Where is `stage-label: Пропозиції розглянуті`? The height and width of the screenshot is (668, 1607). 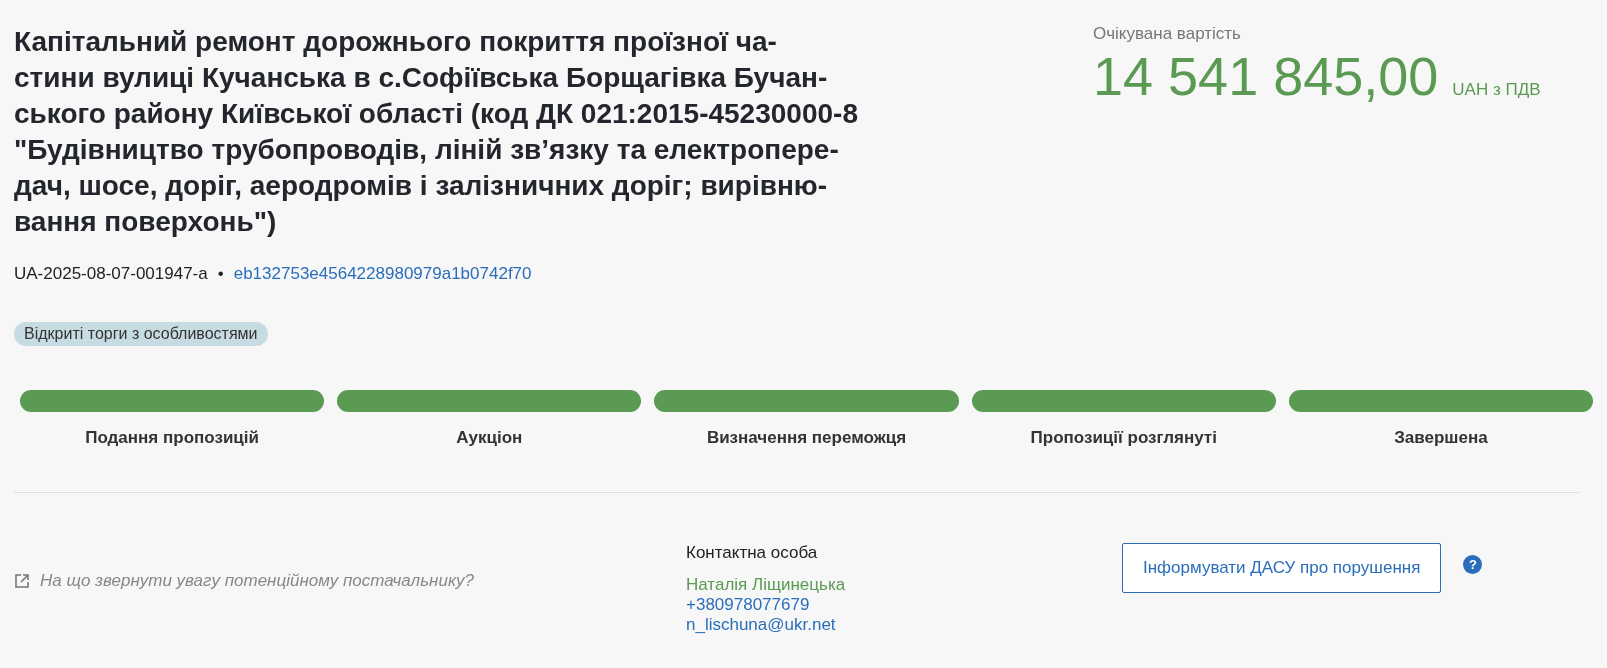
stage-label: Пропозиції розглянуті is located at coordinates (1123, 438).